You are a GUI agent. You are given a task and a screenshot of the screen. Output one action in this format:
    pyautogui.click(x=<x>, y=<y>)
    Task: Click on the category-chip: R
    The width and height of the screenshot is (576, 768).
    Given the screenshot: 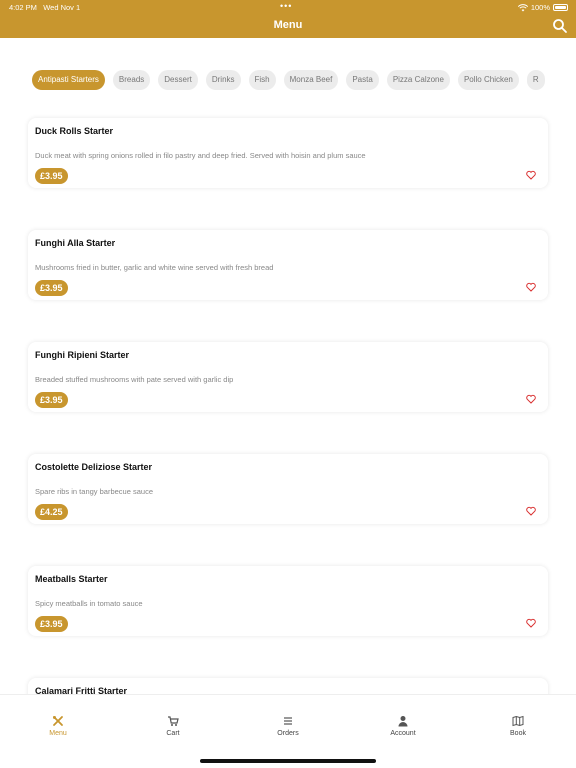 What is the action you would take?
    pyautogui.click(x=535, y=80)
    